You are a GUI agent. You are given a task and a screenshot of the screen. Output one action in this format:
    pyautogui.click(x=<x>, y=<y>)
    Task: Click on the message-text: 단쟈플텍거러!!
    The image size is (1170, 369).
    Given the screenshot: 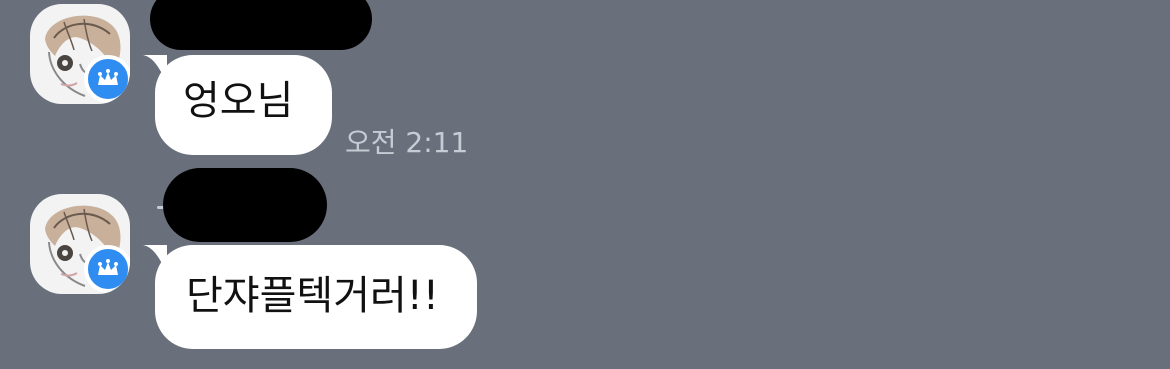 What is the action you would take?
    pyautogui.click(x=312, y=296)
    